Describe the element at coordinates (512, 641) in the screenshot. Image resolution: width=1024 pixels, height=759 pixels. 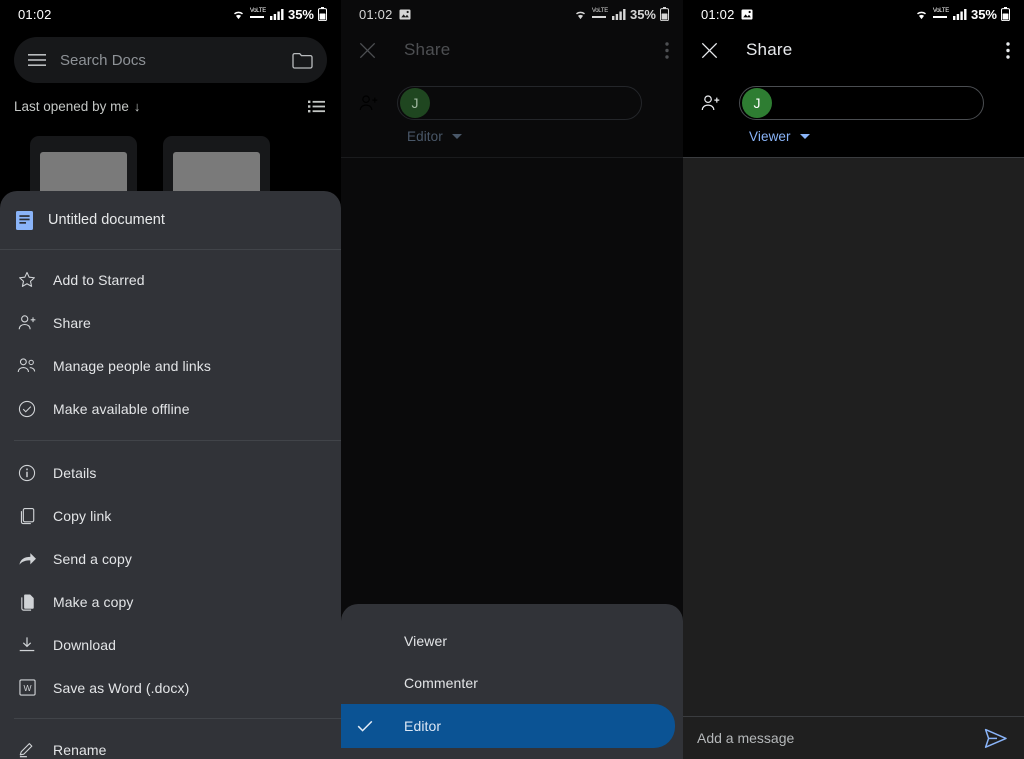
I see `role-option-viewer: Viewer` at that location.